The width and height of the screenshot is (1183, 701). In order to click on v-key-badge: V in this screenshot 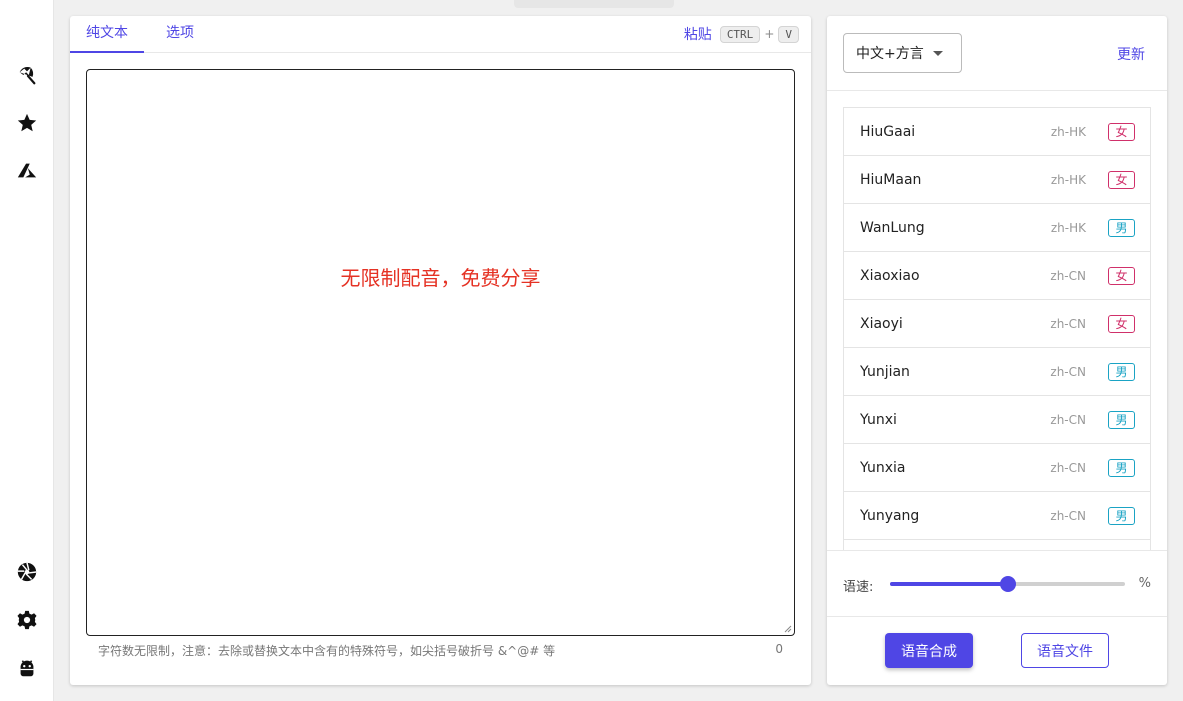, I will do `click(788, 34)`.